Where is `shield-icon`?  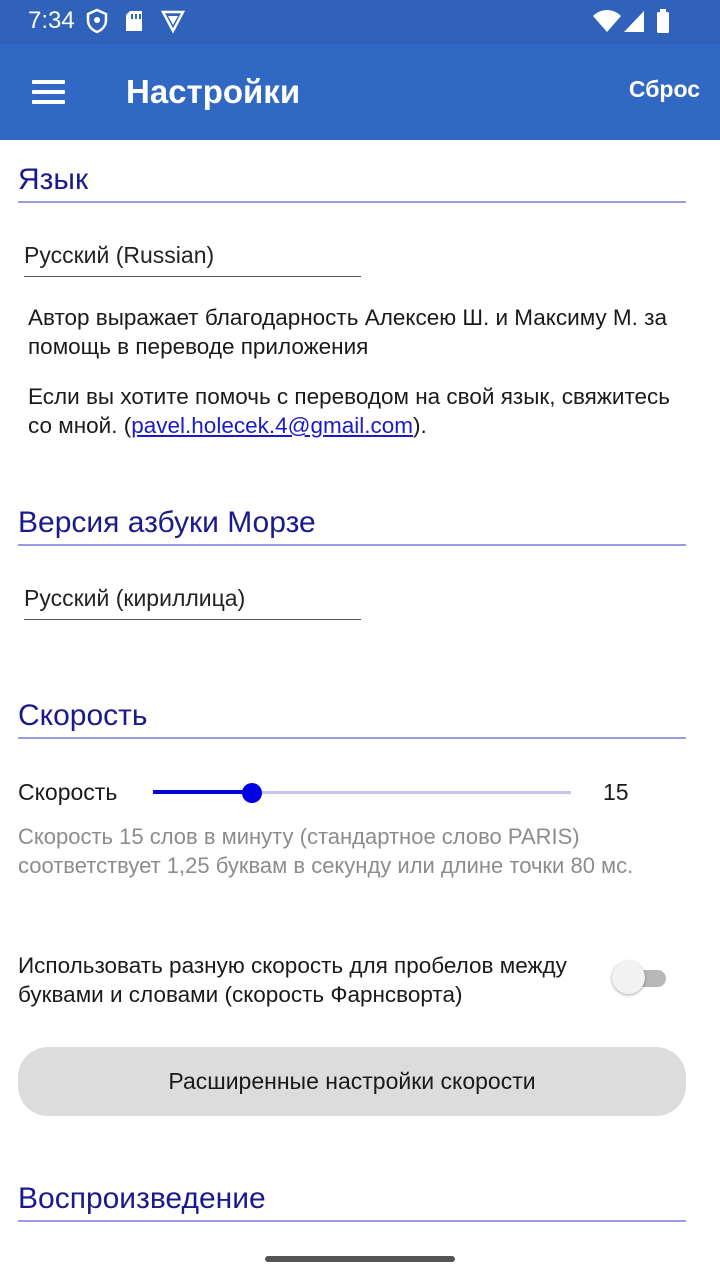 shield-icon is located at coordinates (97, 21).